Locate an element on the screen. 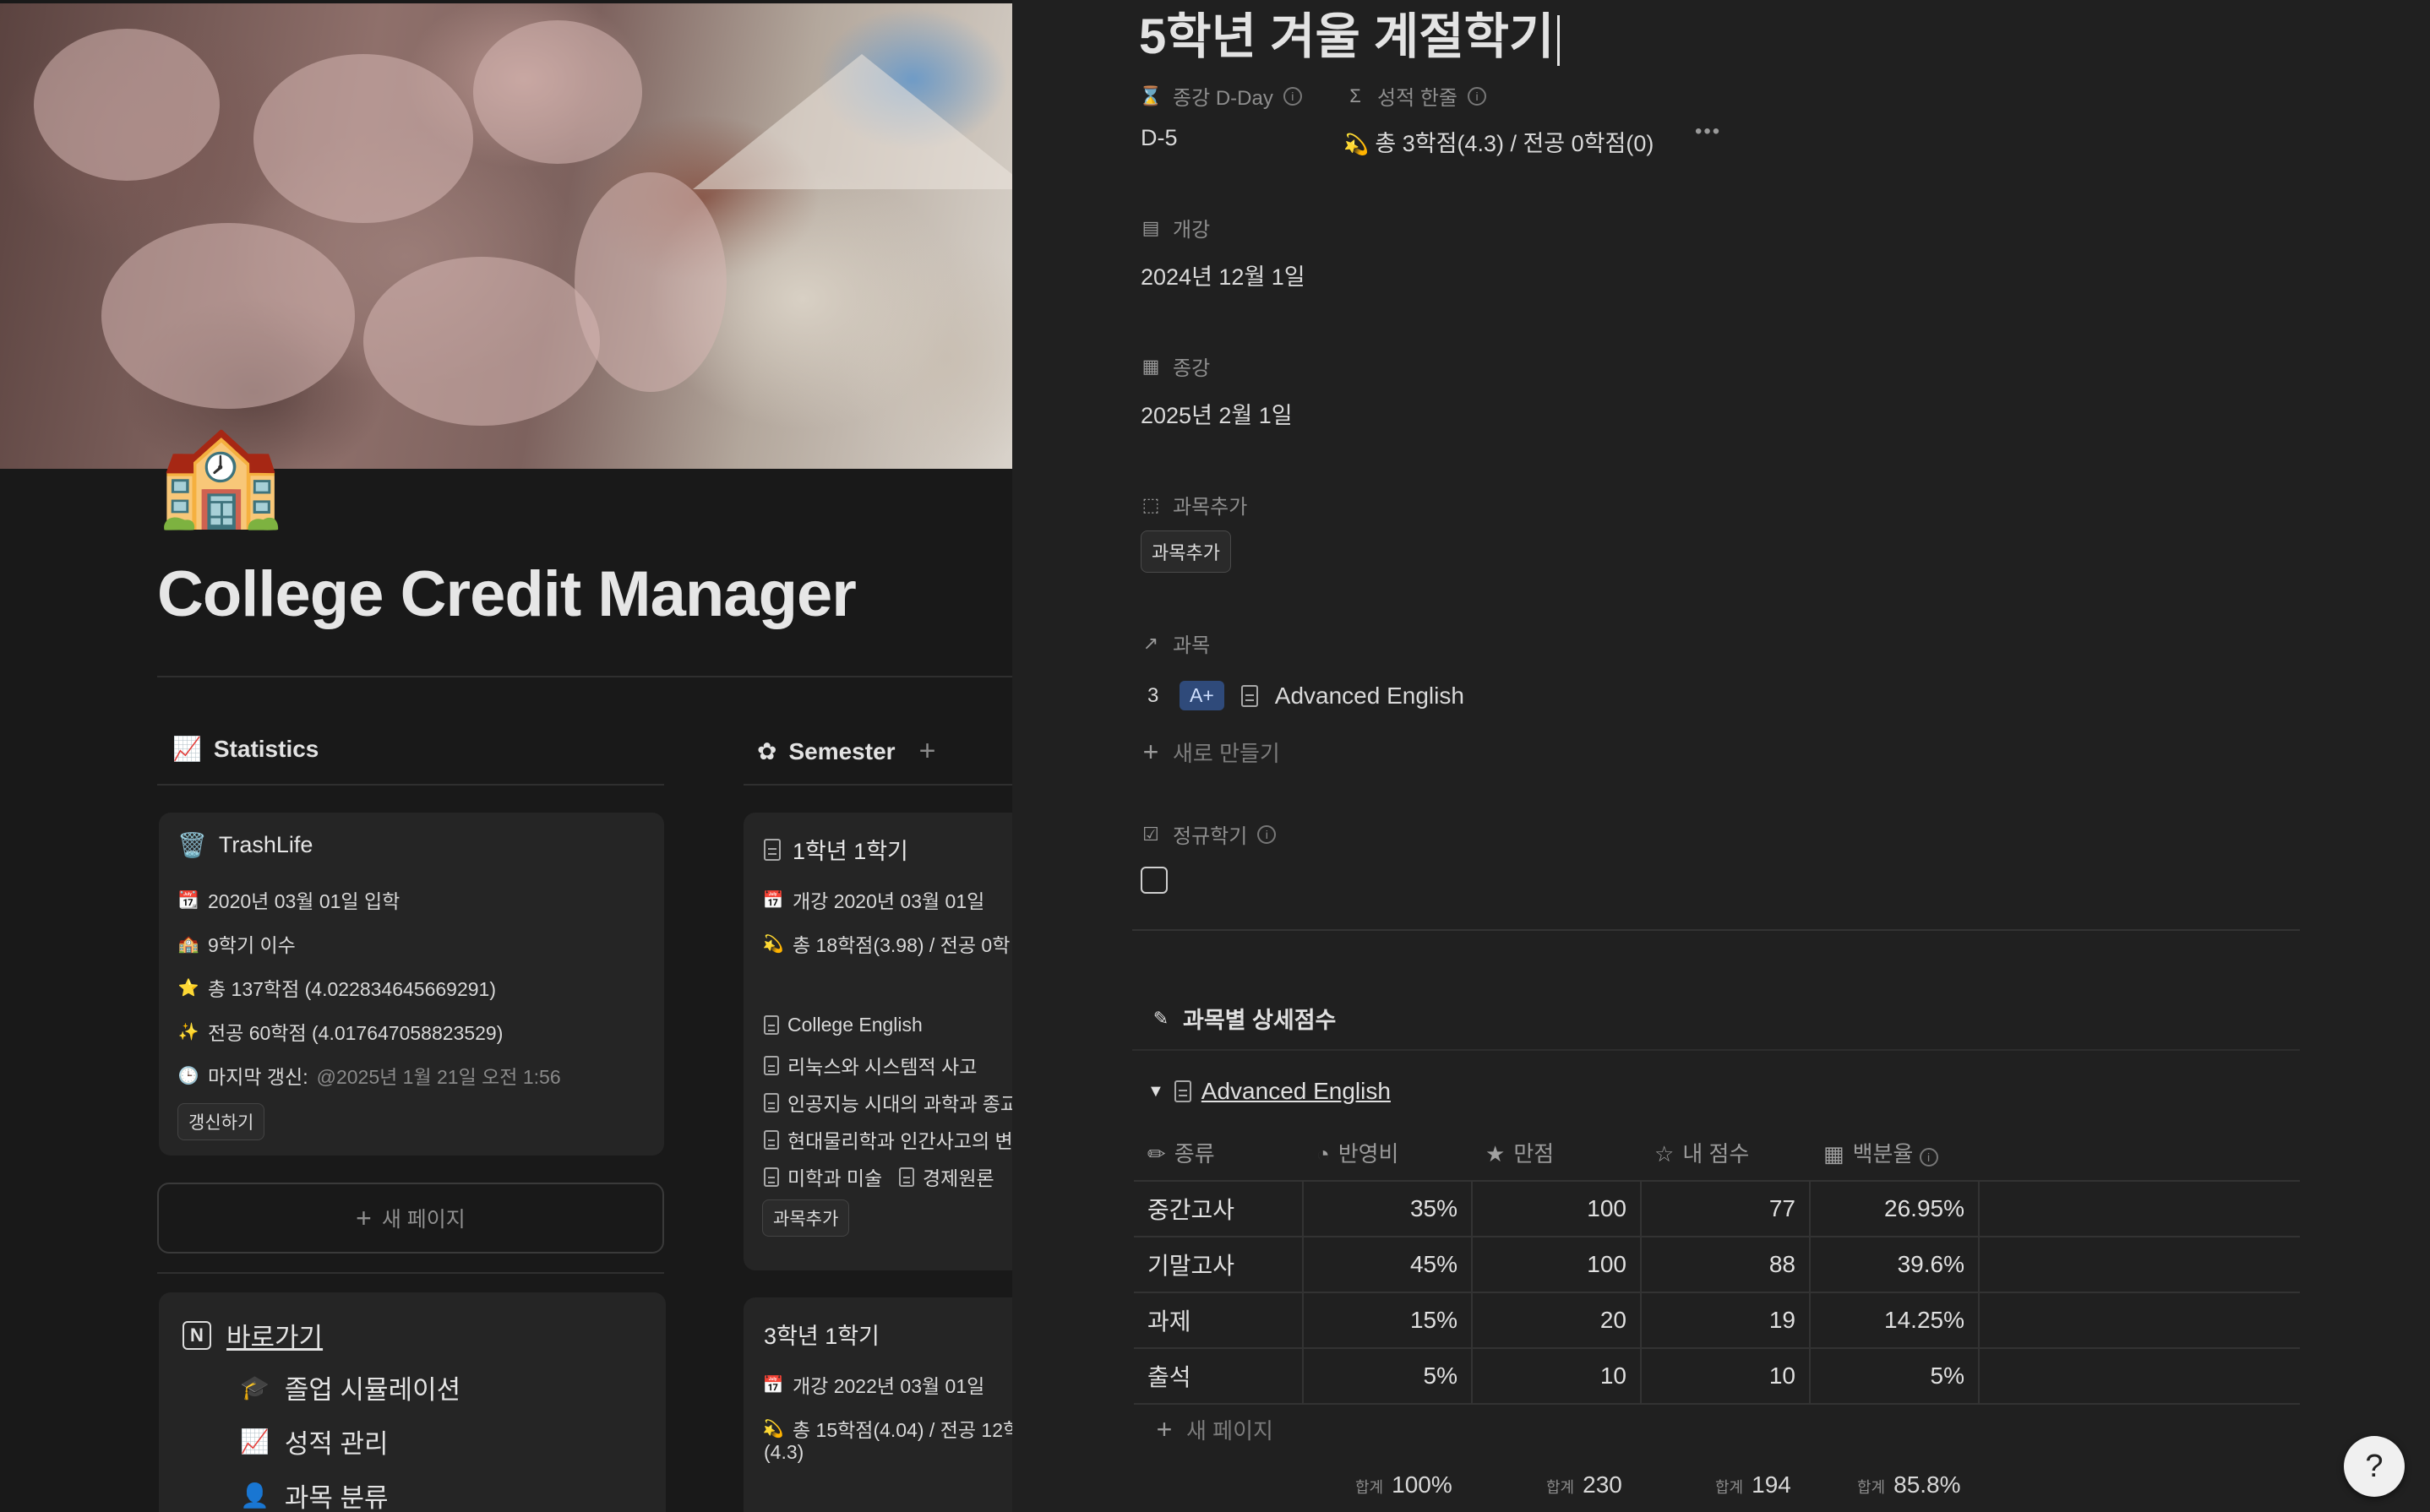  pencil-icon: ✏ is located at coordinates (1156, 1154).